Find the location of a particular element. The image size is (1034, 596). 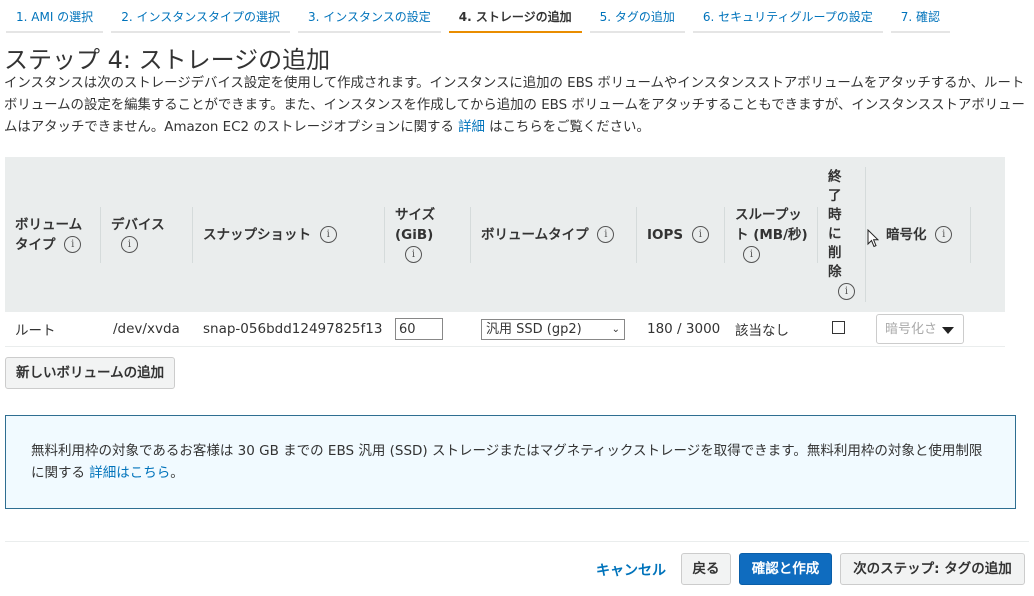

cell-delete-on-termination is located at coordinates (842, 329).